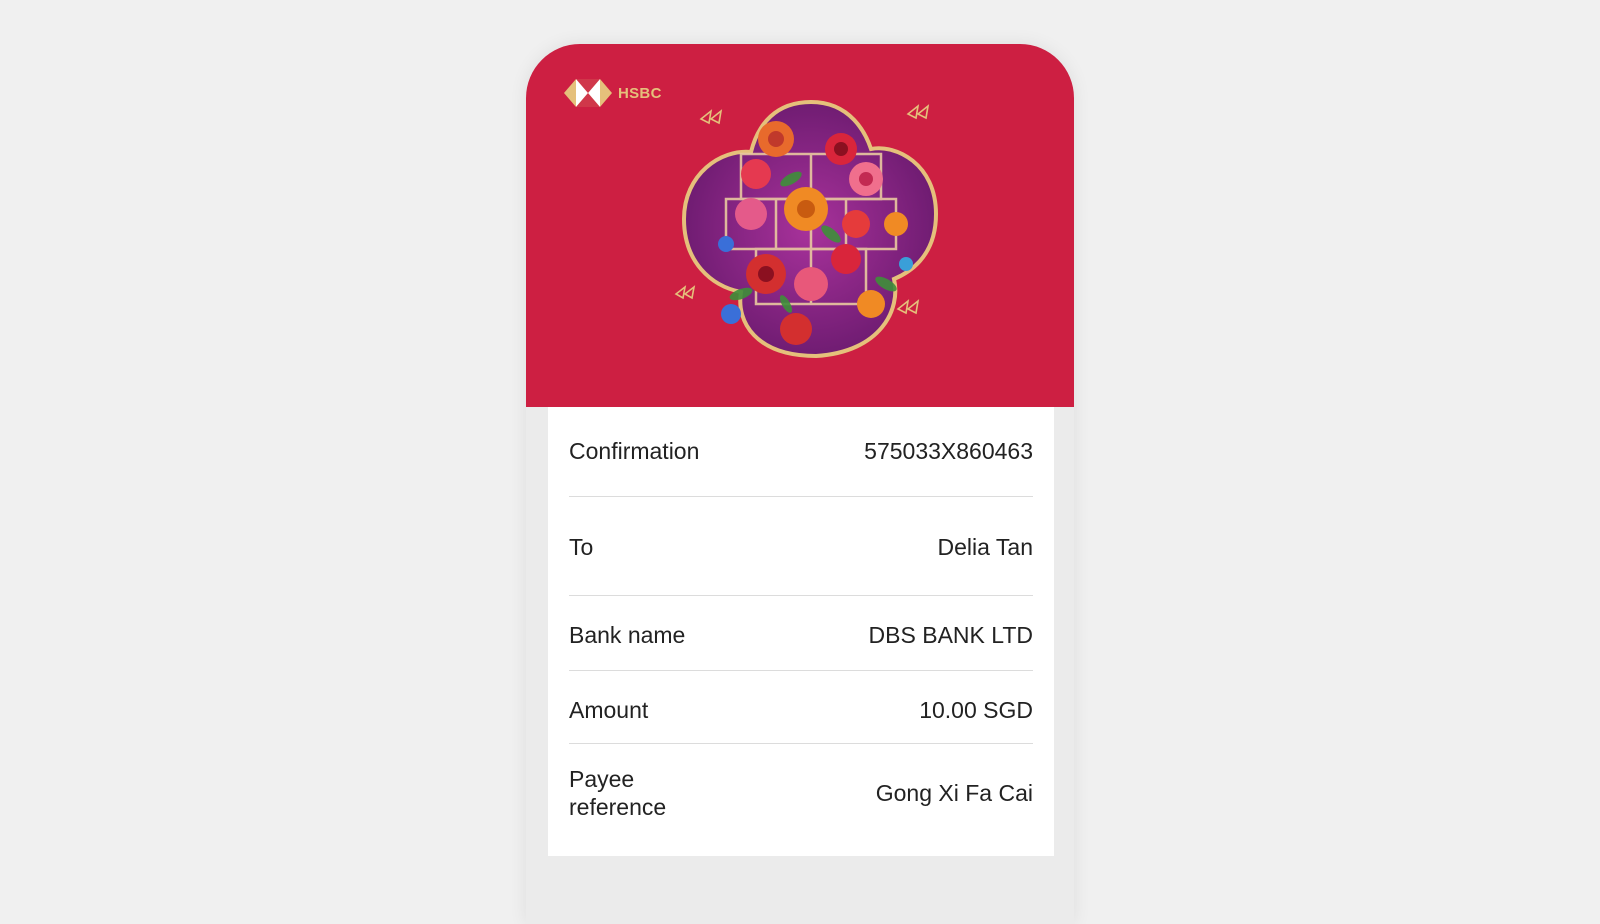 Image resolution: width=1600 pixels, height=924 pixels. I want to click on detail-row-amount: Amount 10.00 SGD, so click(801, 710).